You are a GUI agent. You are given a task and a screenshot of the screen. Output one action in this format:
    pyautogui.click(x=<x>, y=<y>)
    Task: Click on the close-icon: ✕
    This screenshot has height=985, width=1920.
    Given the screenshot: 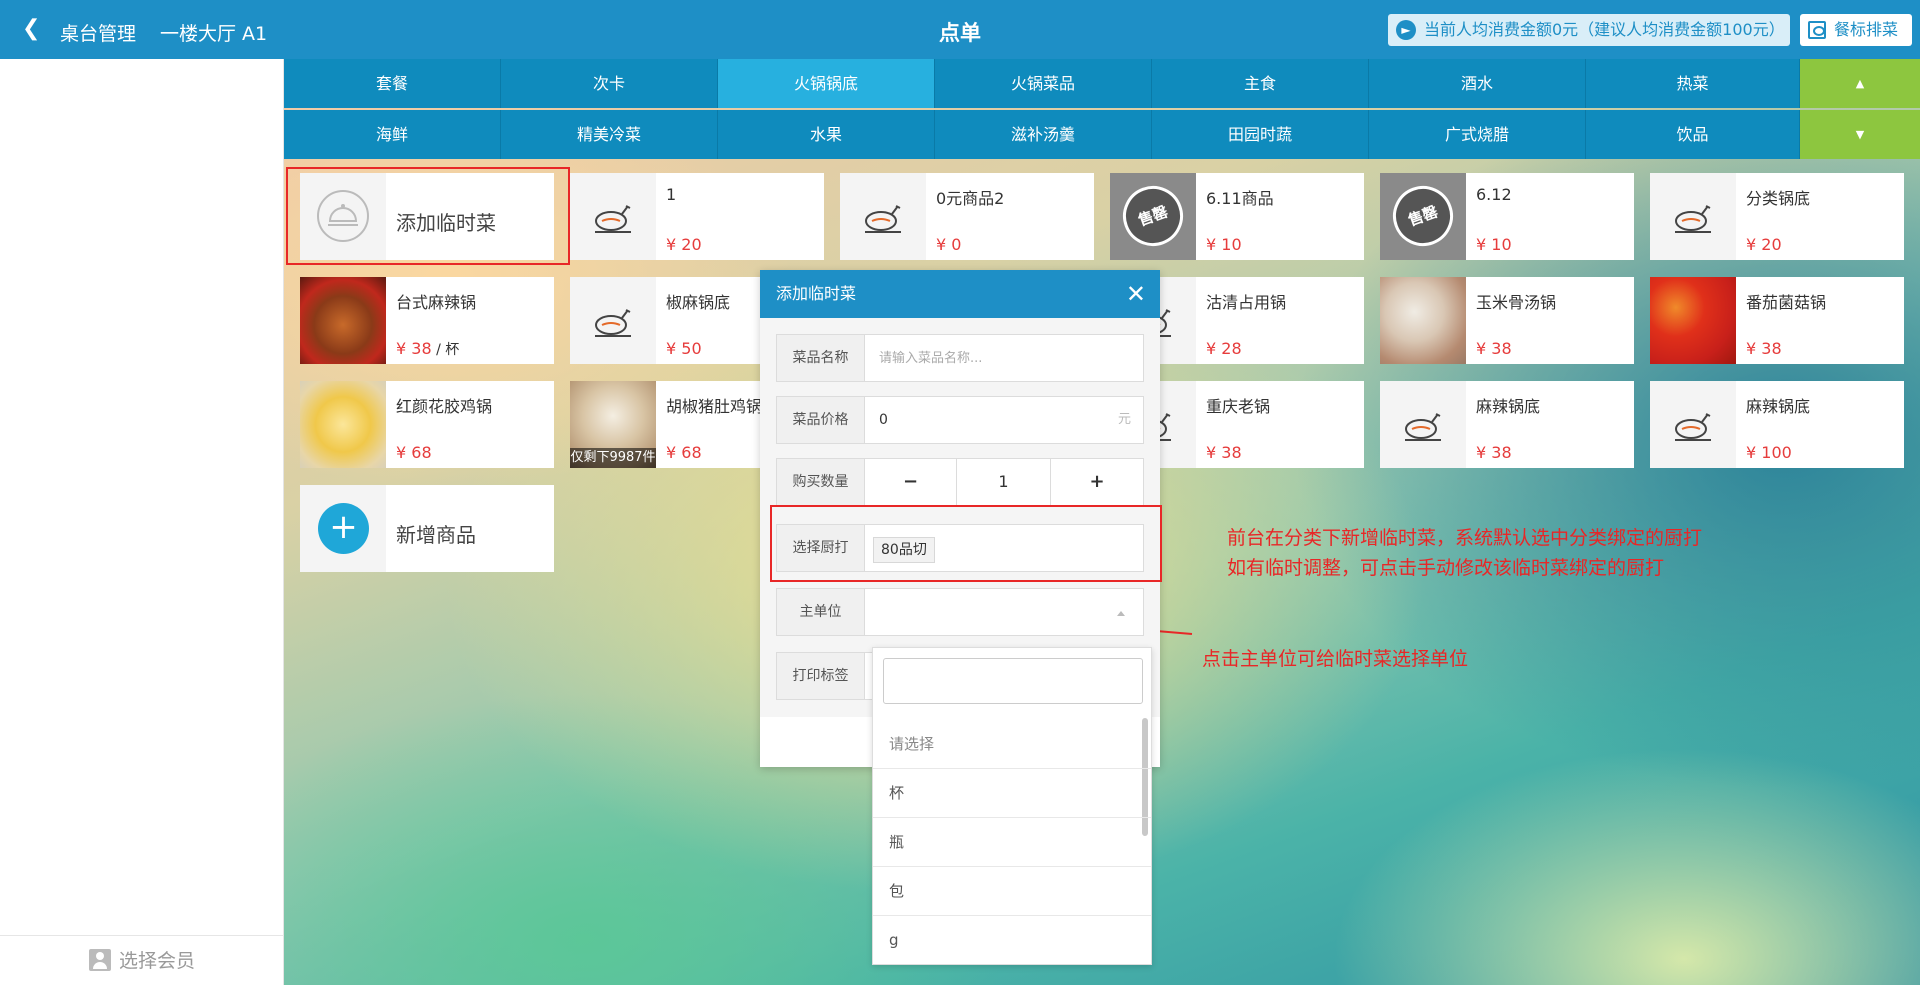 What is the action you would take?
    pyautogui.click(x=1136, y=294)
    